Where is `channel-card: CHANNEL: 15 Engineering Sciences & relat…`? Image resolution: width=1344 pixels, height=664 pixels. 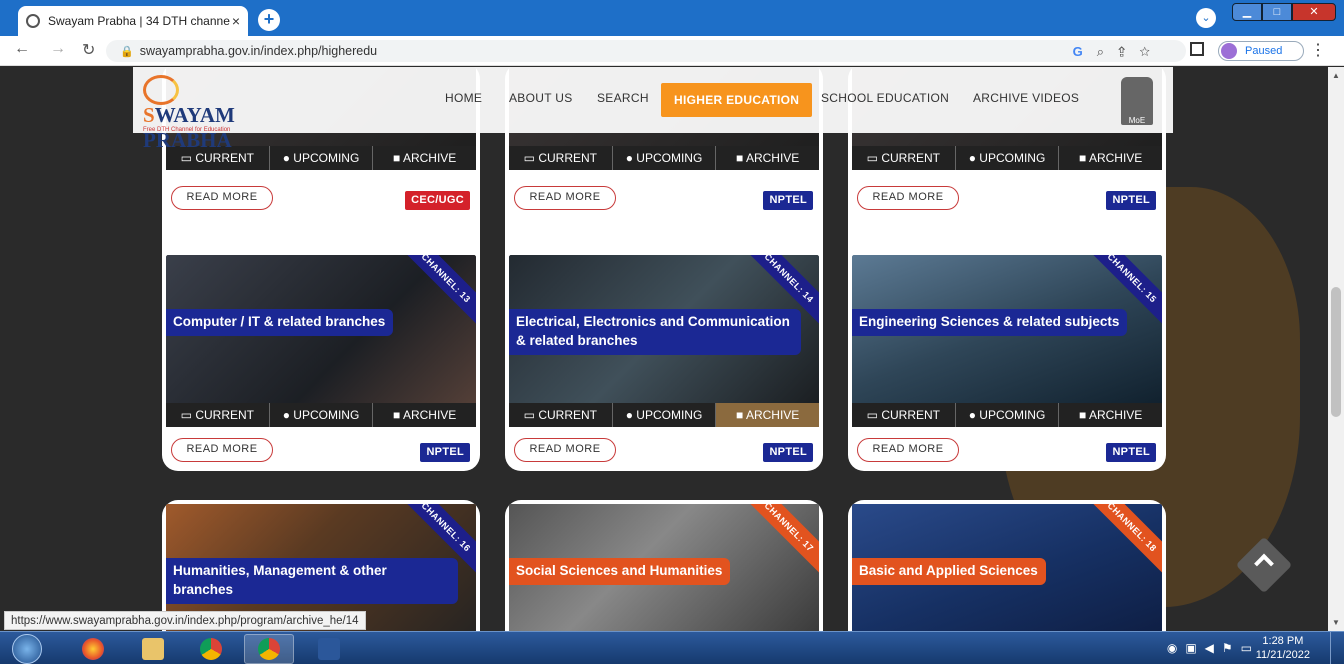 channel-card: CHANNEL: 15 Engineering Sciences & relat… is located at coordinates (1007, 361).